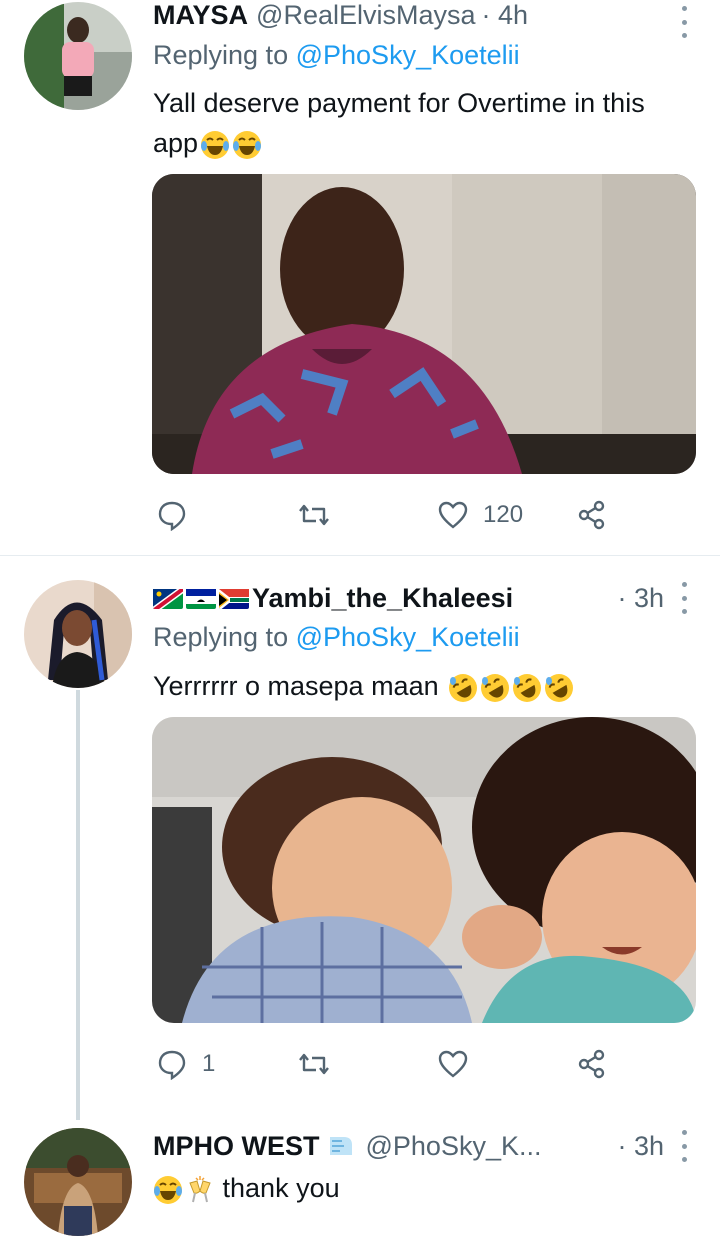 The width and height of the screenshot is (720, 1236). What do you see at coordinates (209, 1063) in the screenshot?
I see `reply-count: 1` at bounding box center [209, 1063].